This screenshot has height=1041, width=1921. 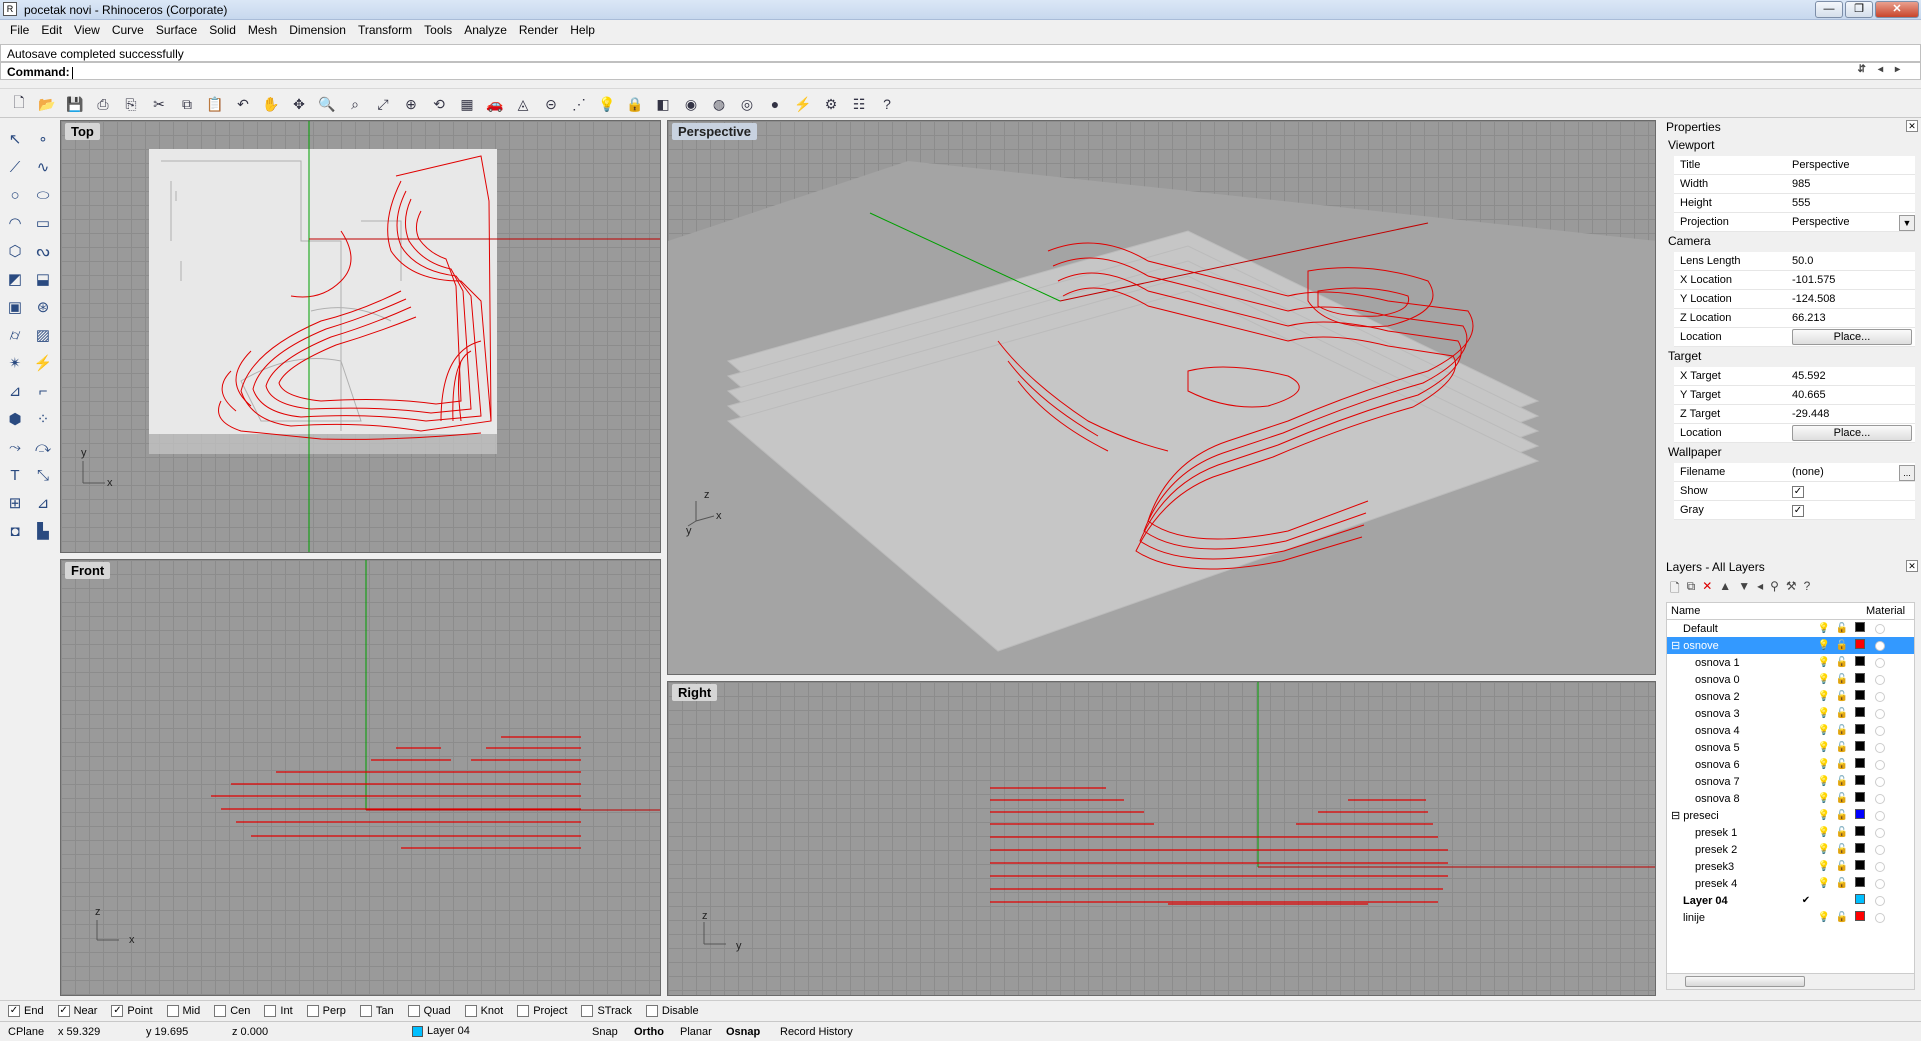 What do you see at coordinates (1760, 587) in the screenshot?
I see `move-to-parent-icon: ◂` at bounding box center [1760, 587].